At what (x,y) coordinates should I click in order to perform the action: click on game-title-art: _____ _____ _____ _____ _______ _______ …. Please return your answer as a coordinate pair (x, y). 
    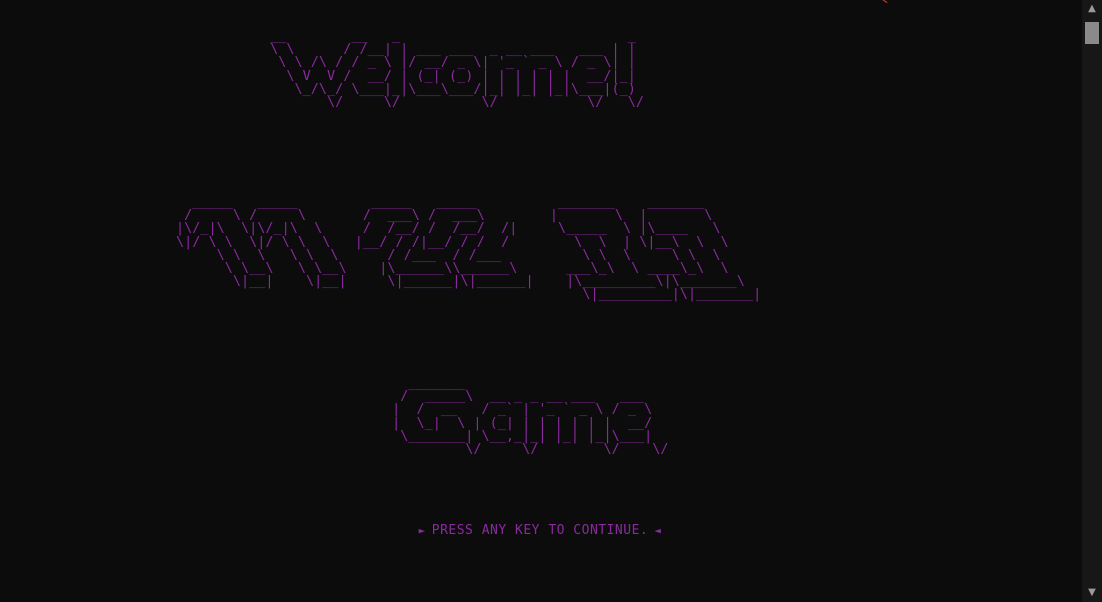
    Looking at the image, I should click on (469, 248).